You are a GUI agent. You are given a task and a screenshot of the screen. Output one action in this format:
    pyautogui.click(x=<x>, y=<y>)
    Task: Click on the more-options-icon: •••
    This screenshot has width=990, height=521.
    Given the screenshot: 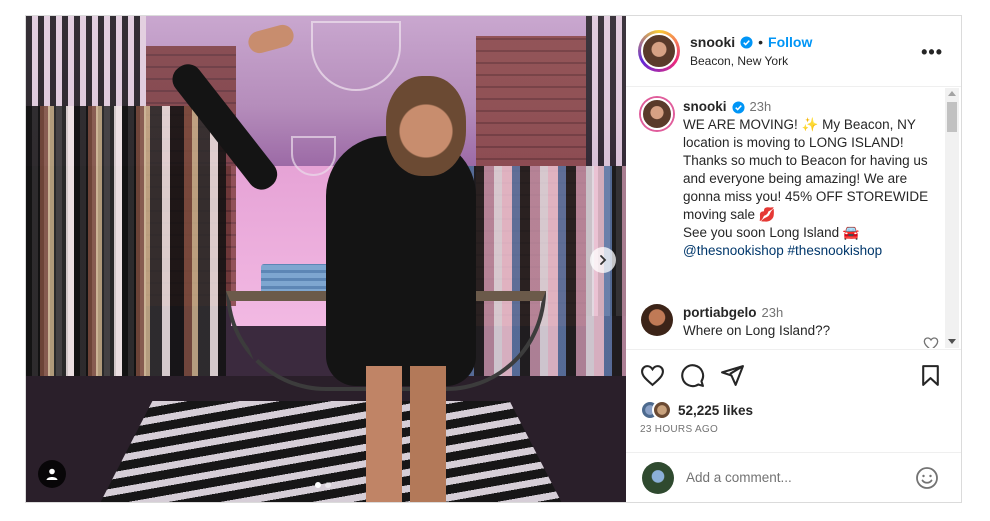 What is the action you would take?
    pyautogui.click(x=932, y=52)
    